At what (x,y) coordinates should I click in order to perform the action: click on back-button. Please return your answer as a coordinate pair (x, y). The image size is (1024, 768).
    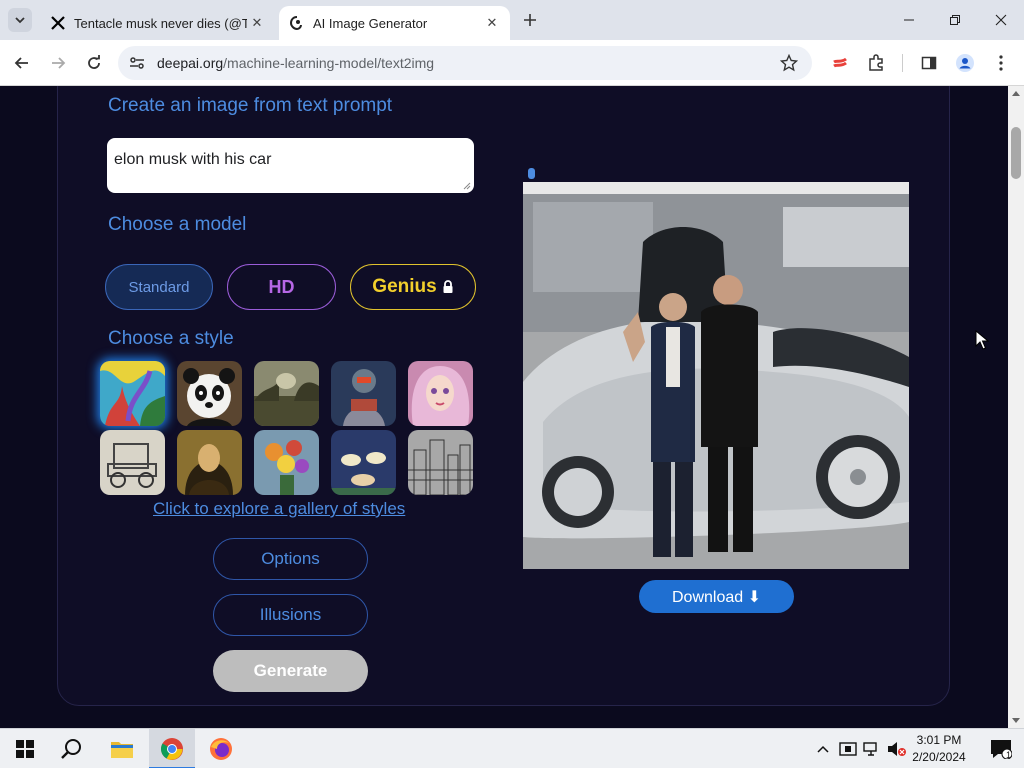
    Looking at the image, I should click on (22, 63).